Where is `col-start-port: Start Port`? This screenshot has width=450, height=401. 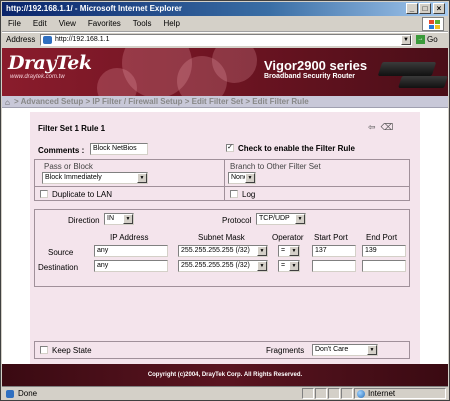
col-start-port: Start Port is located at coordinates (331, 237).